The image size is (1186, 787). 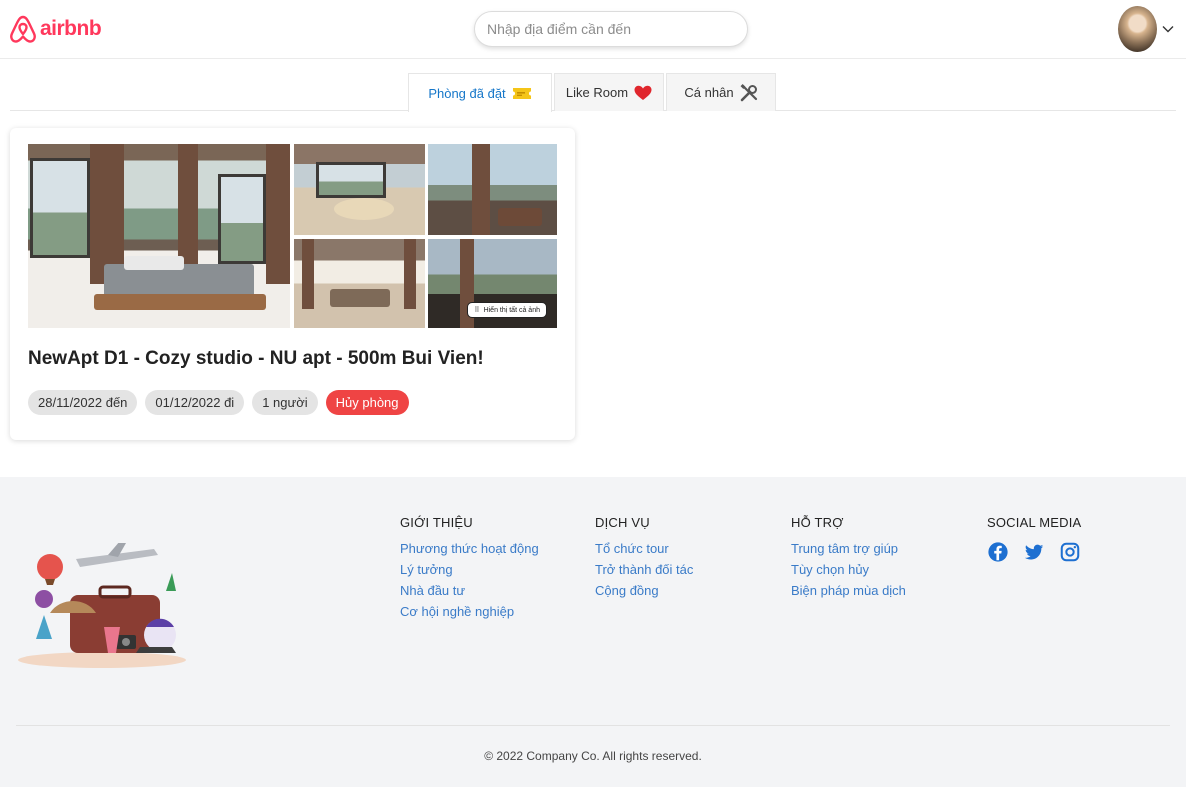 What do you see at coordinates (436, 522) in the screenshot?
I see `footer-heading: GIỚI THIỆU` at bounding box center [436, 522].